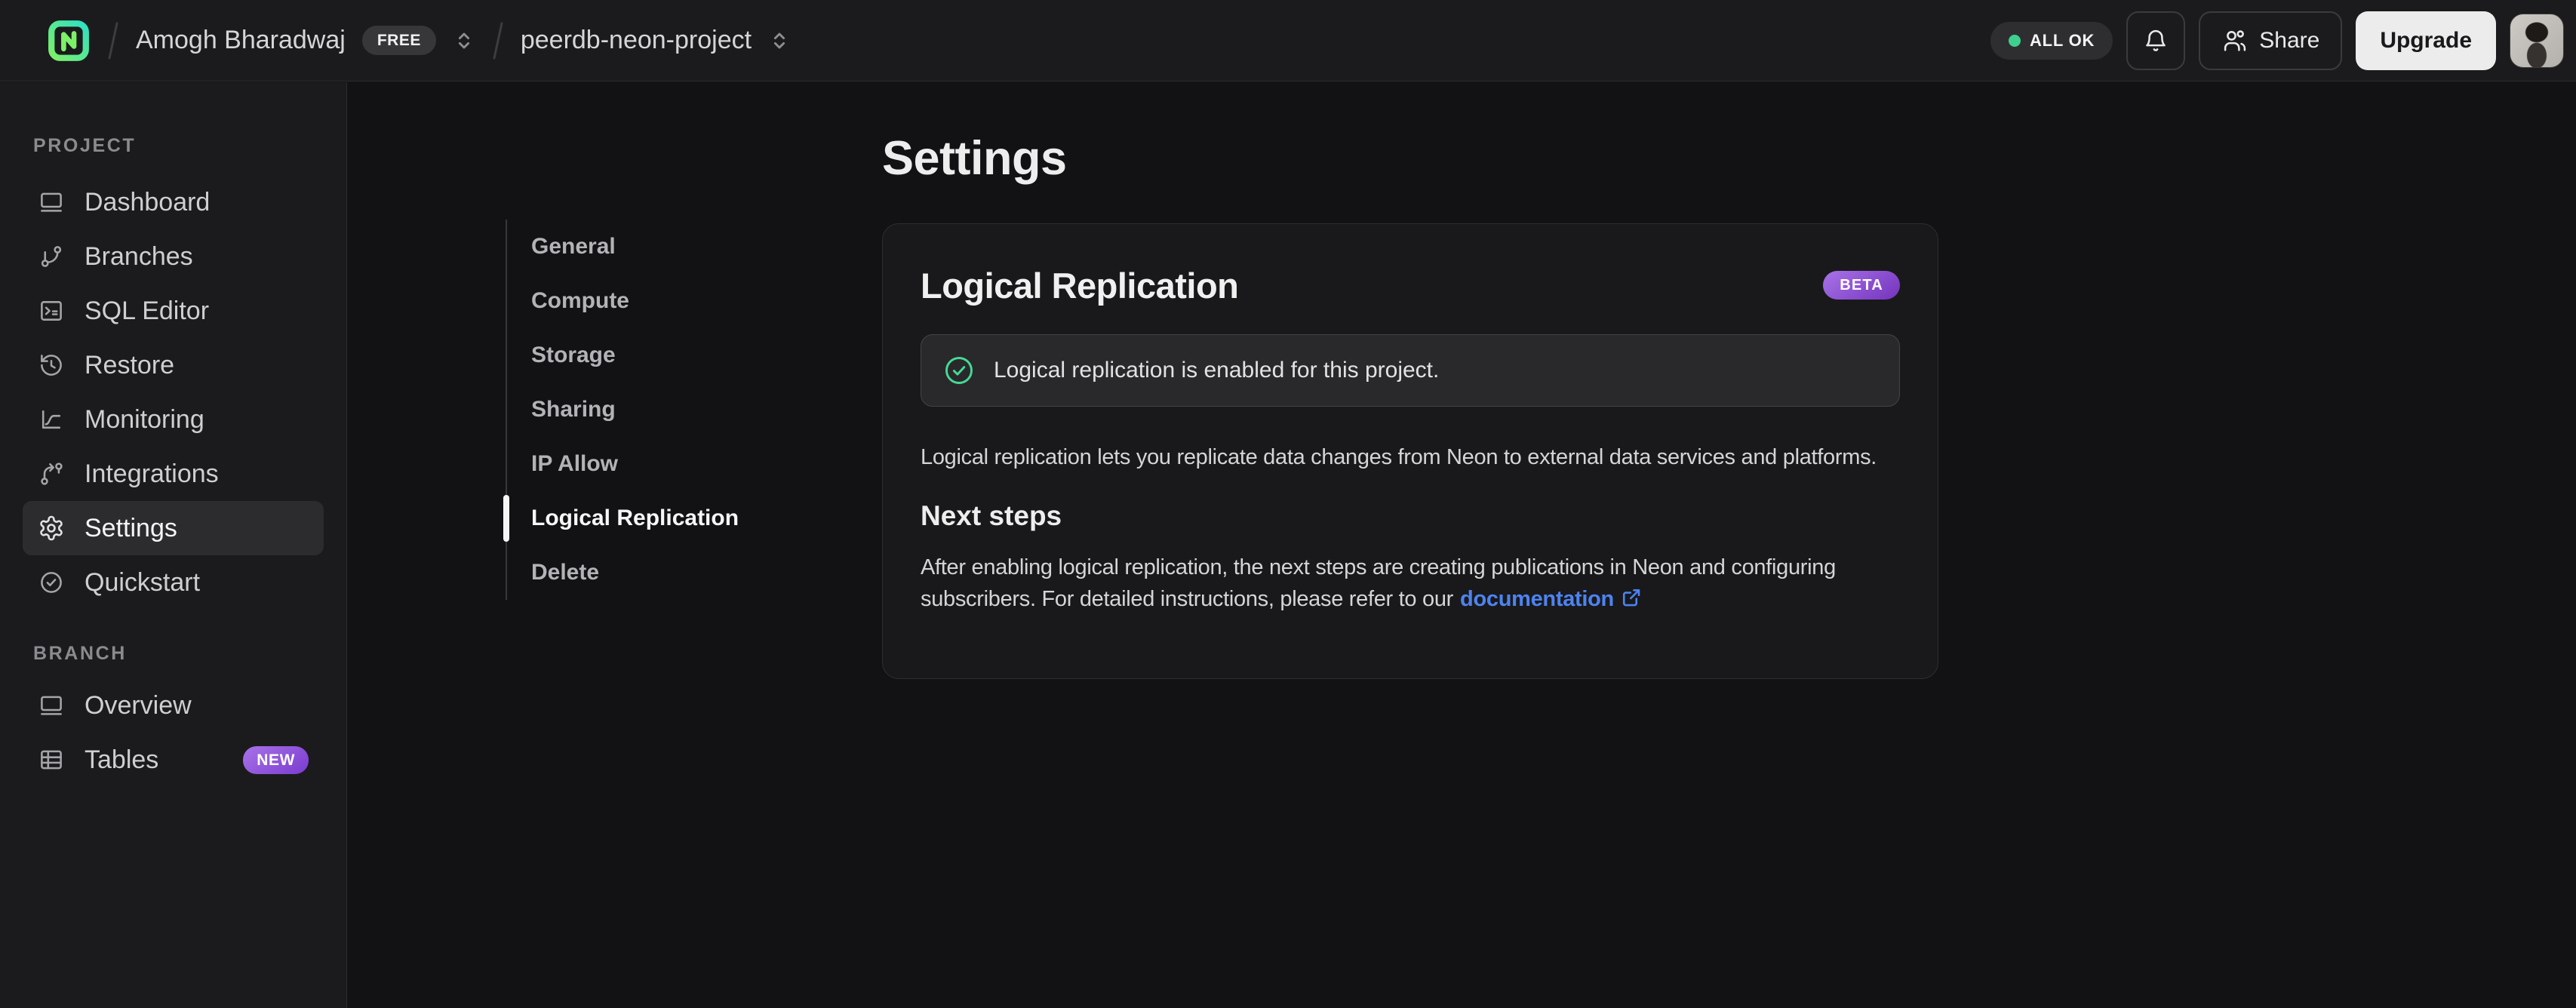 The width and height of the screenshot is (2576, 1008). What do you see at coordinates (51, 705) in the screenshot?
I see `overview-window-icon` at bounding box center [51, 705].